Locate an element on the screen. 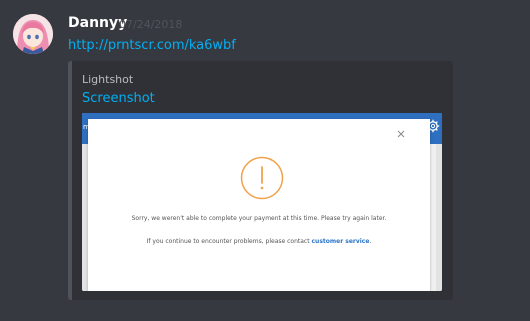 Image resolution: width=530 pixels, height=321 pixels. embed-provider: Lightshot is located at coordinates (108, 79).